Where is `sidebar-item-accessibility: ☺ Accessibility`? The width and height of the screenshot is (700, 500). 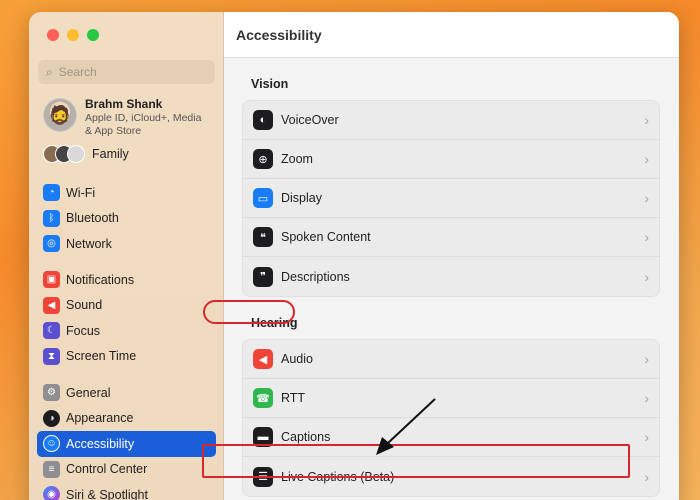
sidebar-item-accessibility: ☺ Accessibility is located at coordinates (126, 444).